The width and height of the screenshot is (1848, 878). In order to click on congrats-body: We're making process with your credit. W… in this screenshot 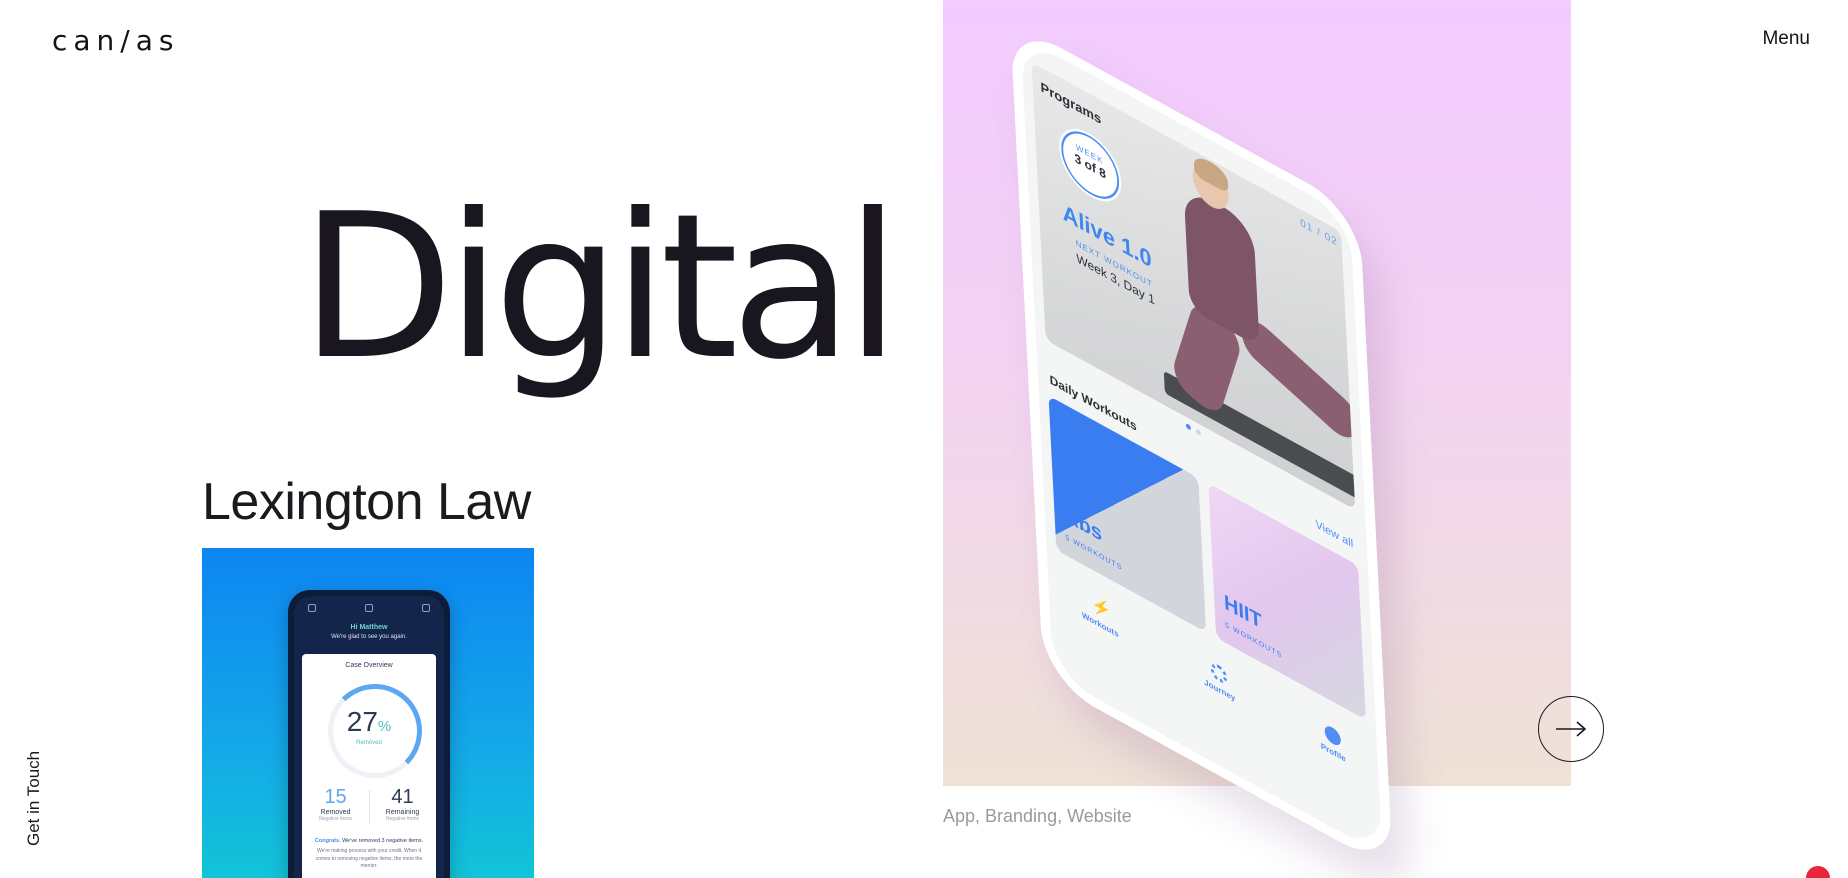, I will do `click(369, 858)`.